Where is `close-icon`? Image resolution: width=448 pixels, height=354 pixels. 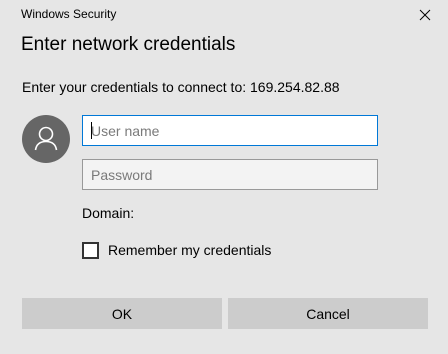 close-icon is located at coordinates (425, 15).